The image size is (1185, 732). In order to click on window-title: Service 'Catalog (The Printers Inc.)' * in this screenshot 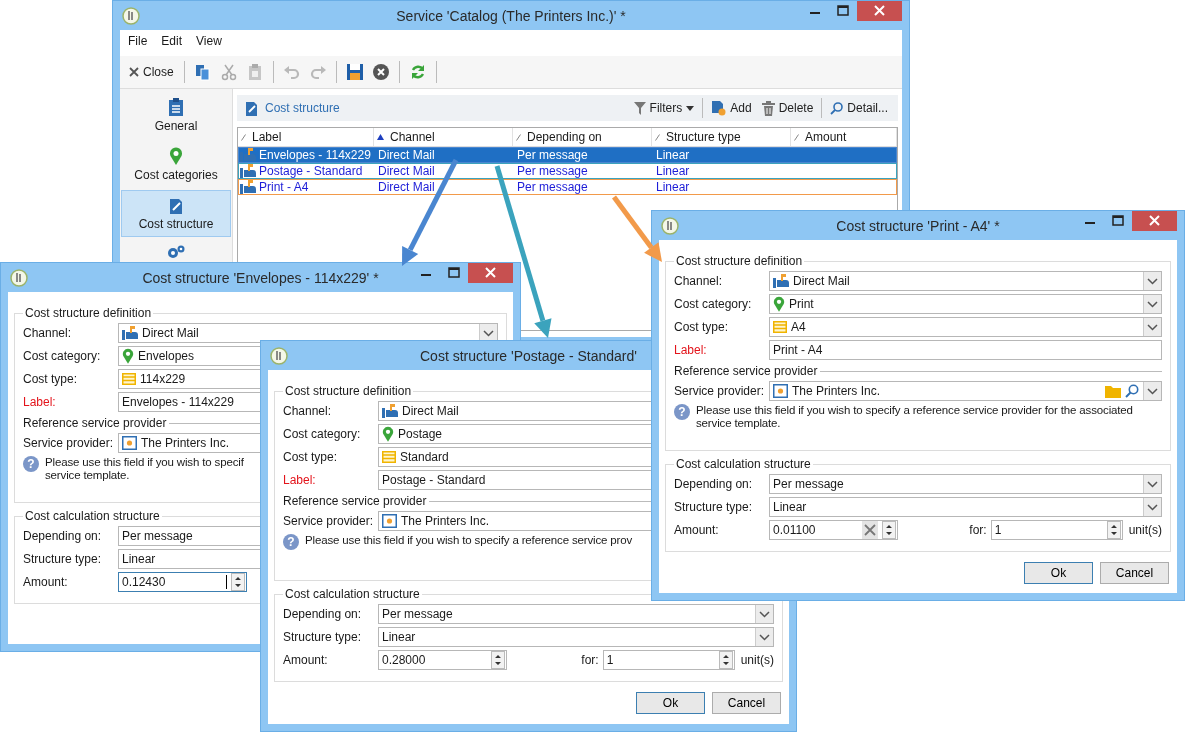, I will do `click(511, 15)`.